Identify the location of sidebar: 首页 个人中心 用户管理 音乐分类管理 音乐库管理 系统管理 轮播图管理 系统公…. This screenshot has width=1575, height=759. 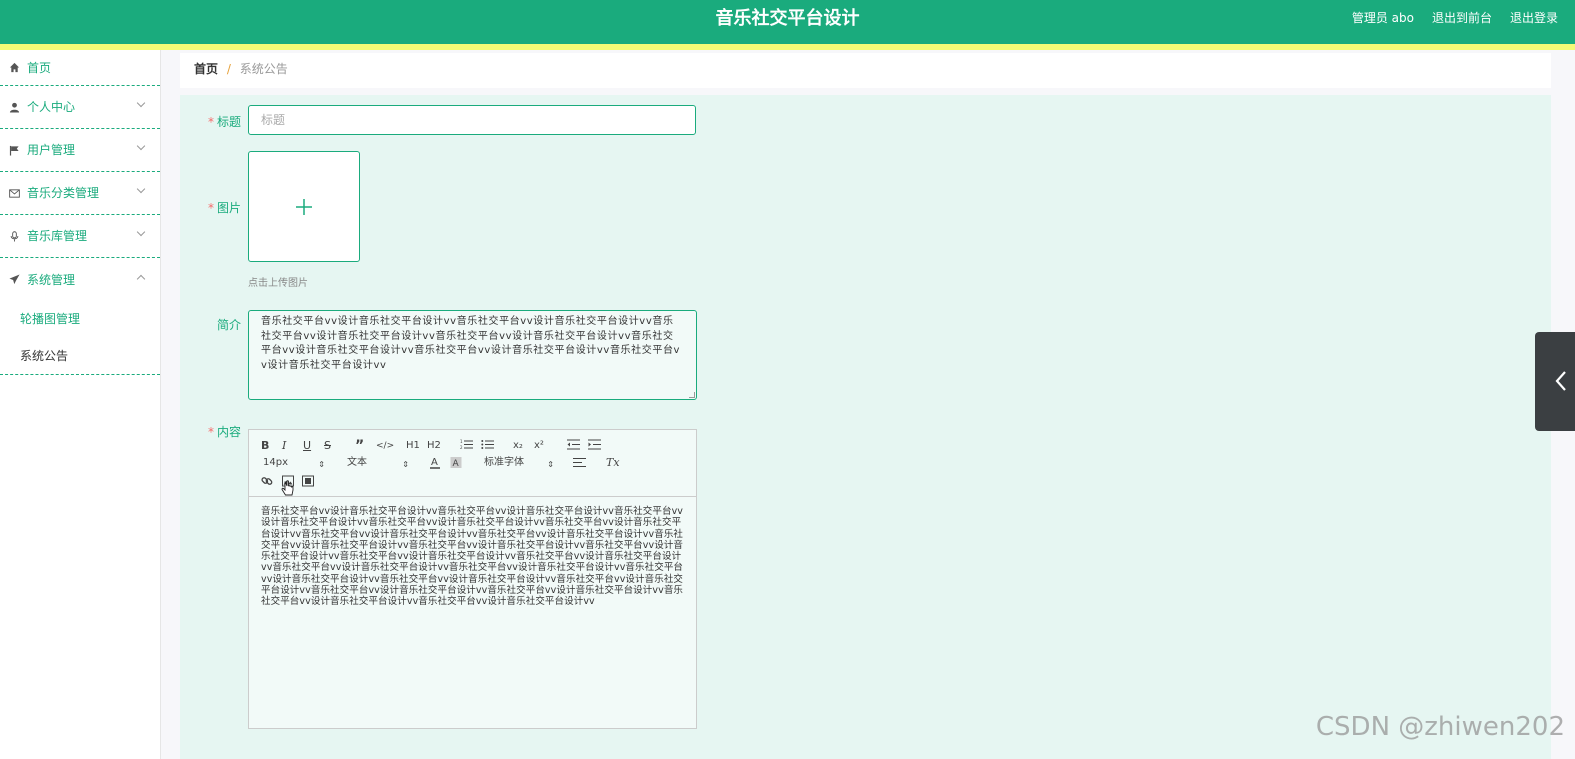
(80, 404).